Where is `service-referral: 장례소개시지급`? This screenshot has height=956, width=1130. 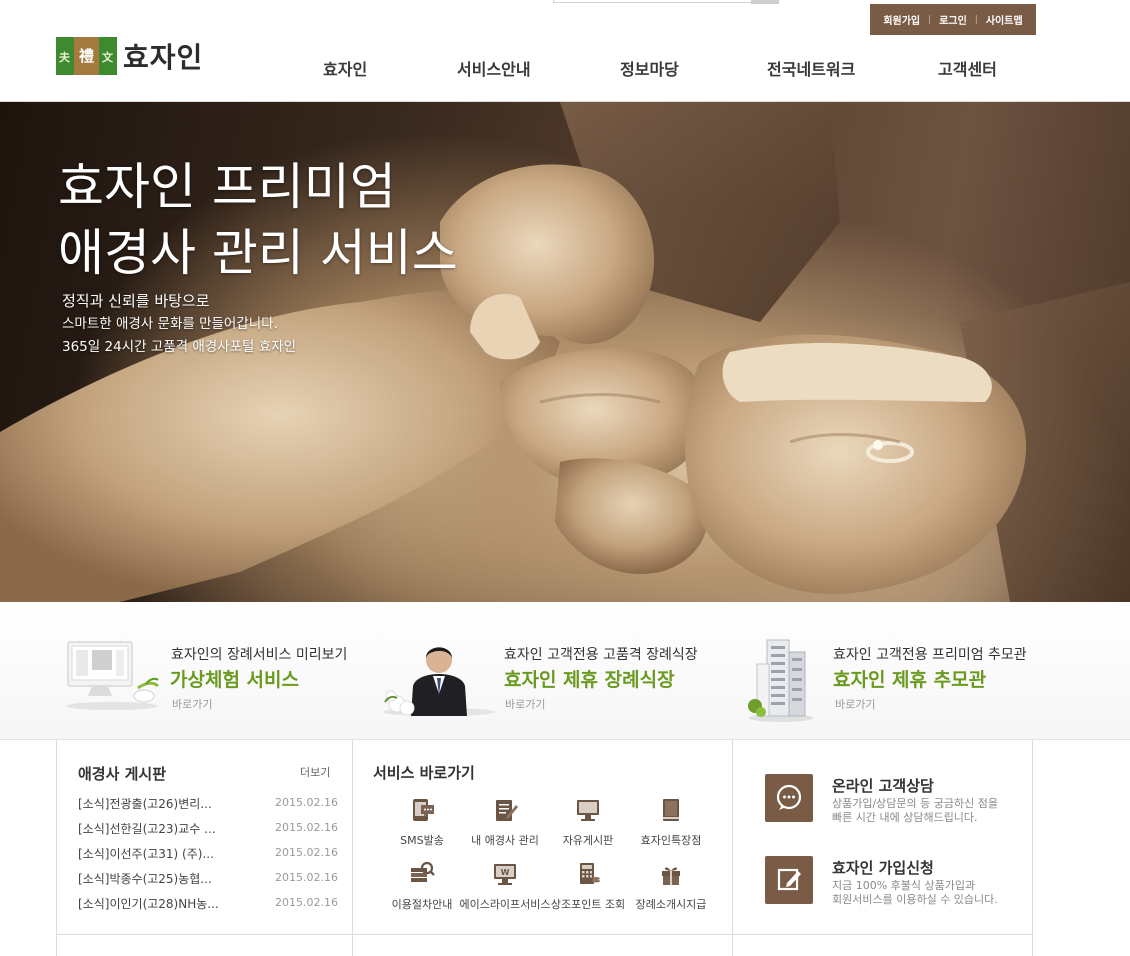
service-referral: 장례소개시지급 is located at coordinates (671, 889).